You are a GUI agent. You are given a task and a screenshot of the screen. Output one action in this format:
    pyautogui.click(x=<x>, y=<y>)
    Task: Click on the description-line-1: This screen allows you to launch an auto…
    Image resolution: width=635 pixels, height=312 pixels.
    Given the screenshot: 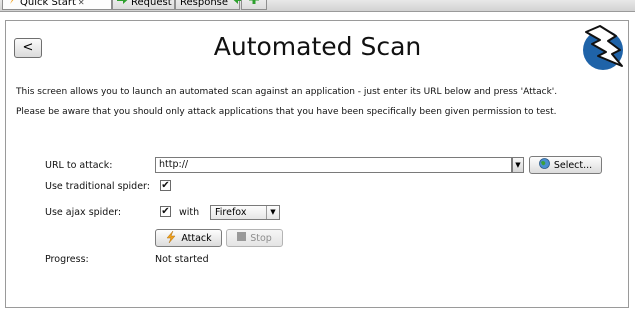 What is the action you would take?
    pyautogui.click(x=287, y=92)
    